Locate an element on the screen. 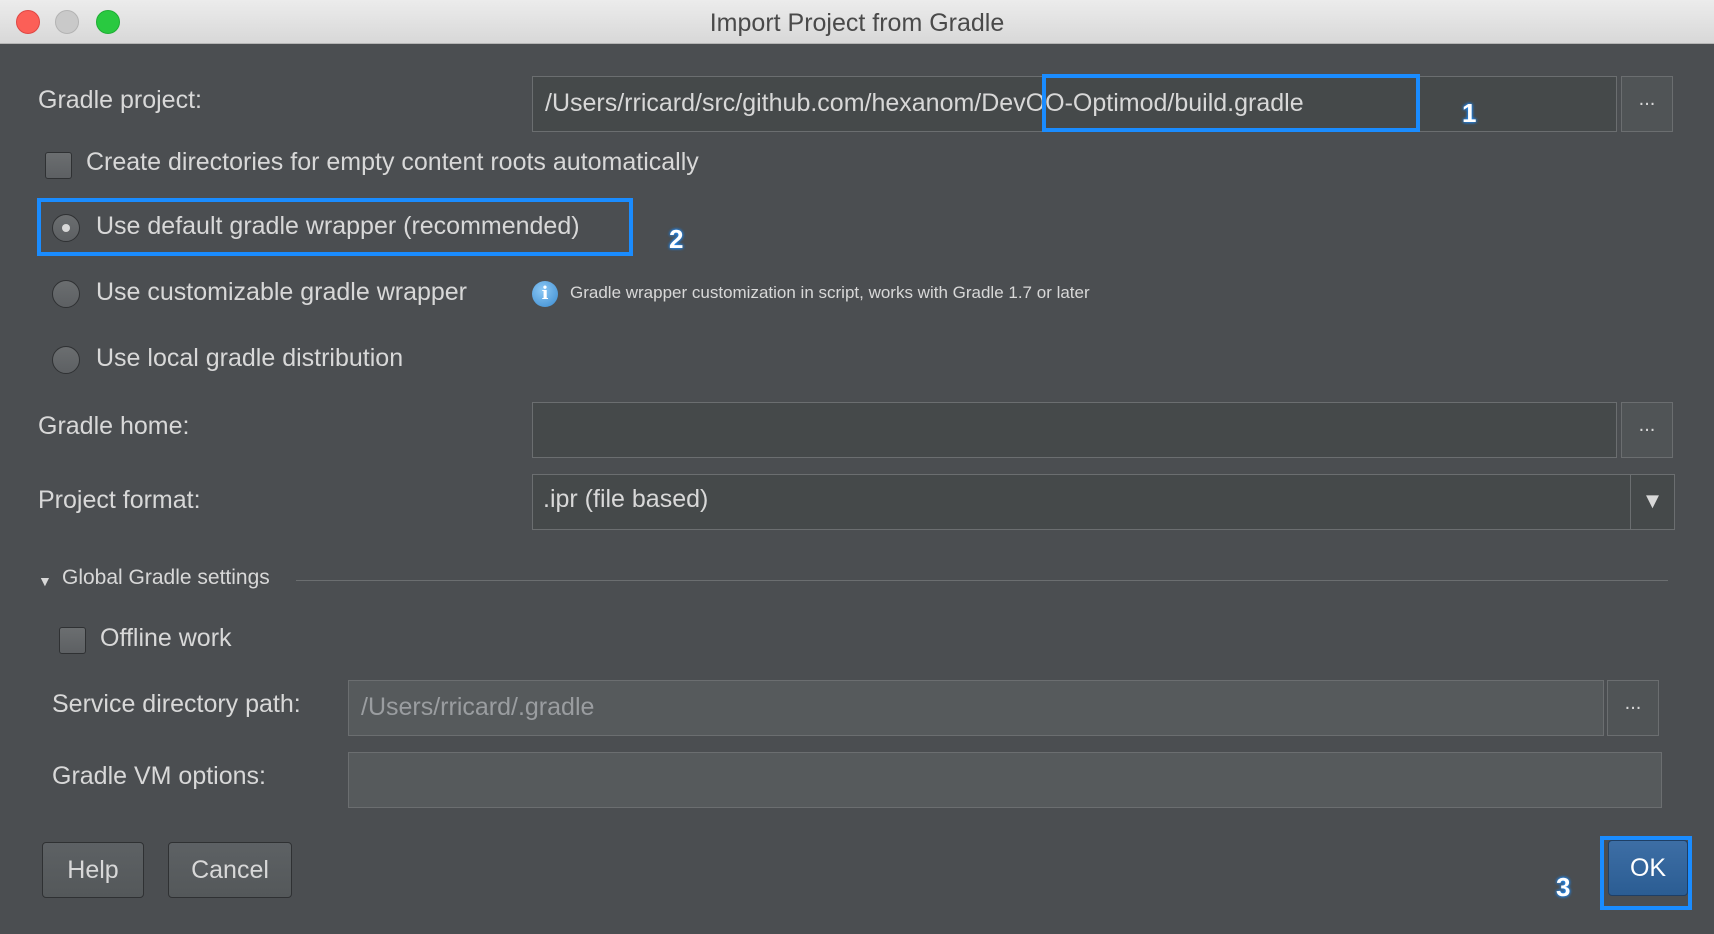  local-distribution-label: Use local gradle distribution is located at coordinates (250, 358).